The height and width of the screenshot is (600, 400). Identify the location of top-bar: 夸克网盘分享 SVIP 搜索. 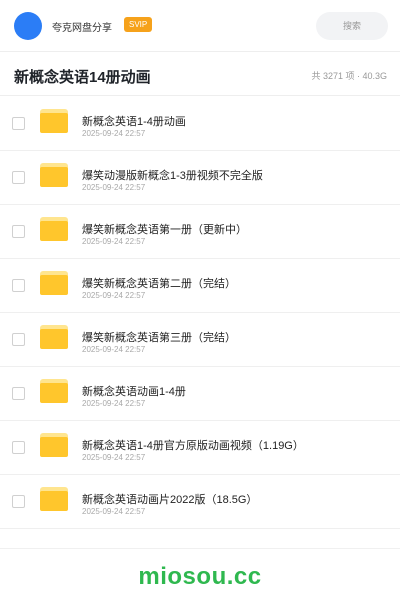
(200, 26).